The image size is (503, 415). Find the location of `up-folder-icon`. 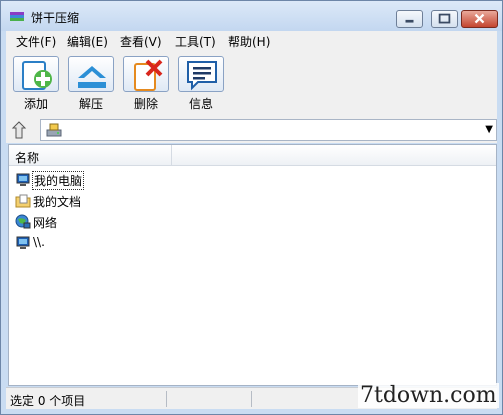

up-folder-icon is located at coordinates (21, 130).